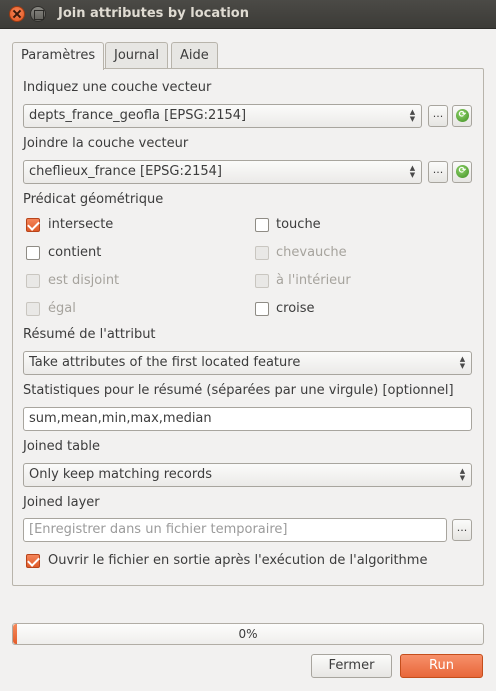 The width and height of the screenshot is (496, 691). I want to click on input-layer-label: Indiquez une couche vecteur, so click(117, 87).